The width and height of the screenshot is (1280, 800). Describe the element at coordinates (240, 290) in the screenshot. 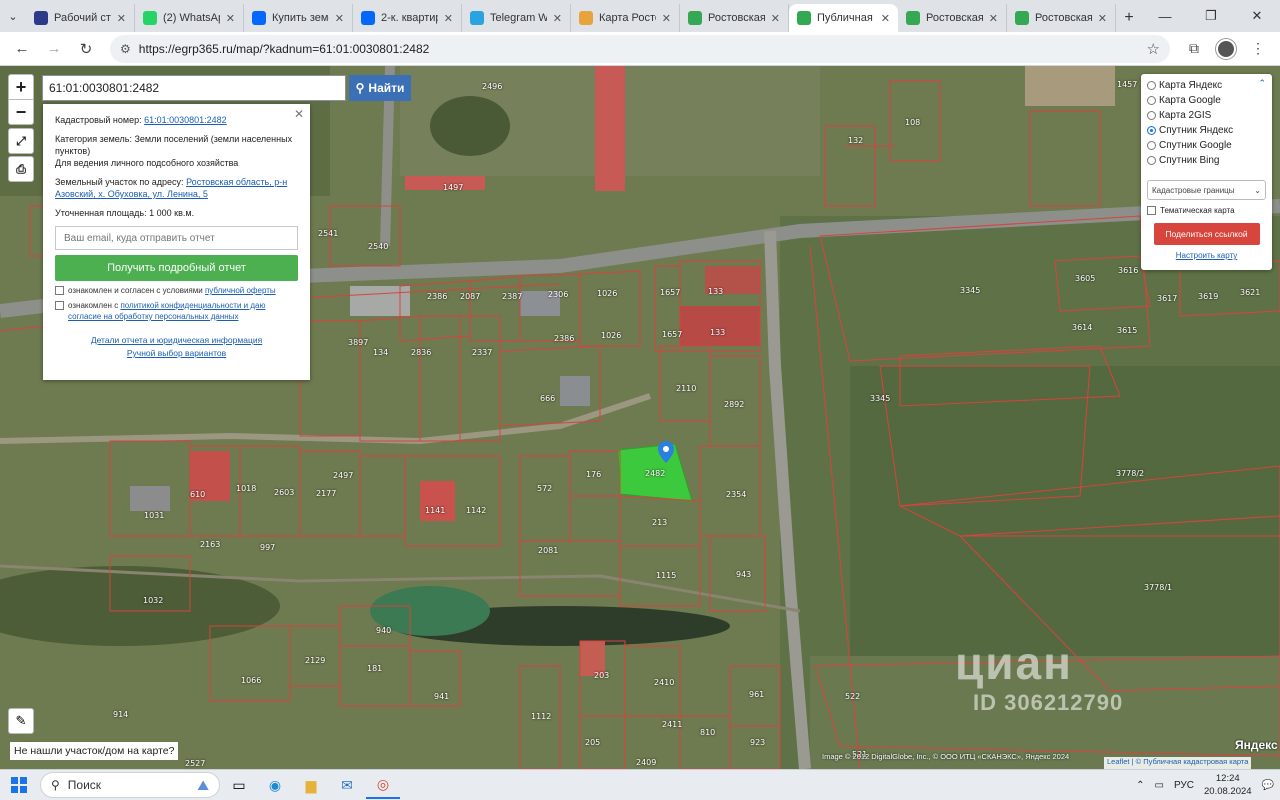

I see `public-offer-link: публичной оферты` at that location.